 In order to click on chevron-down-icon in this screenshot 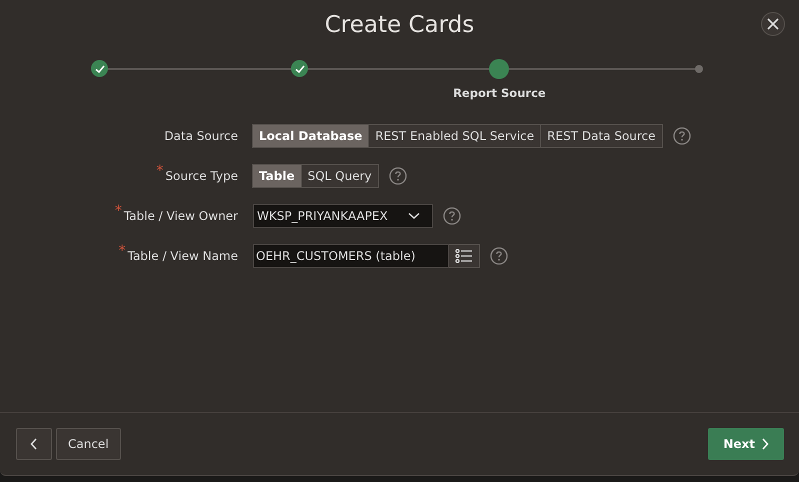, I will do `click(414, 216)`.